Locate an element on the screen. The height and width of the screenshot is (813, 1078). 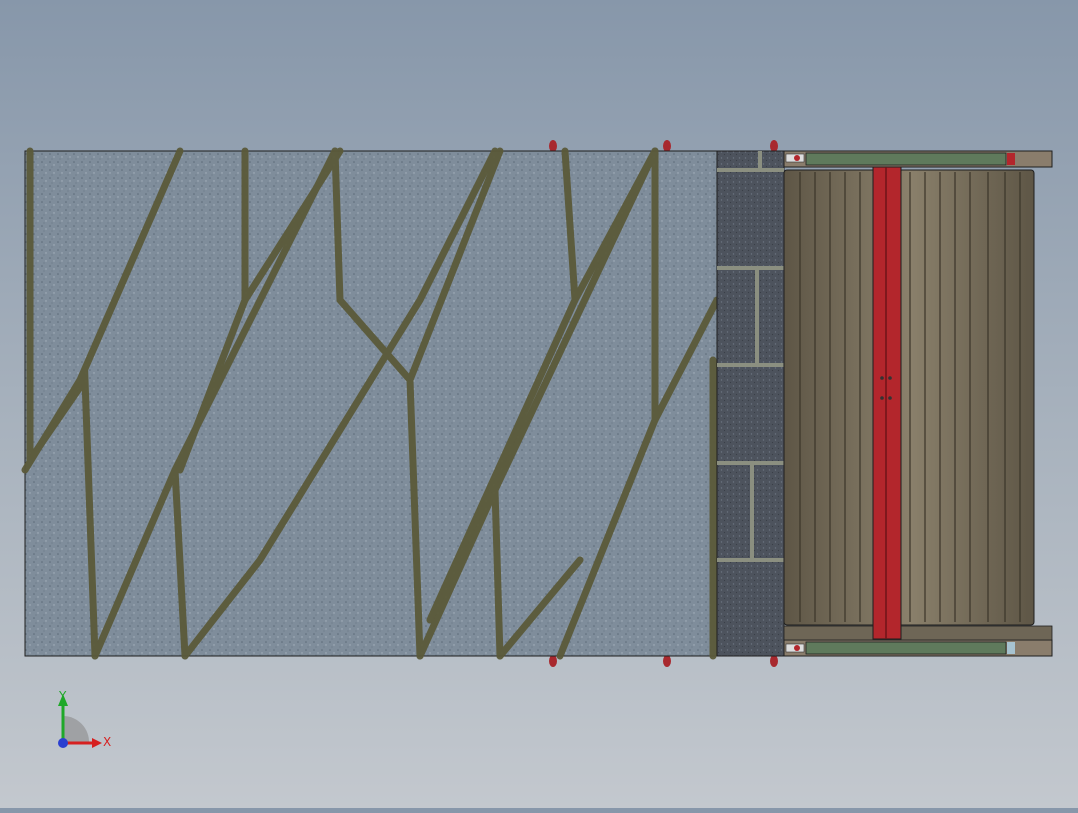
frame-rail-bottom is located at coordinates (918, 641).